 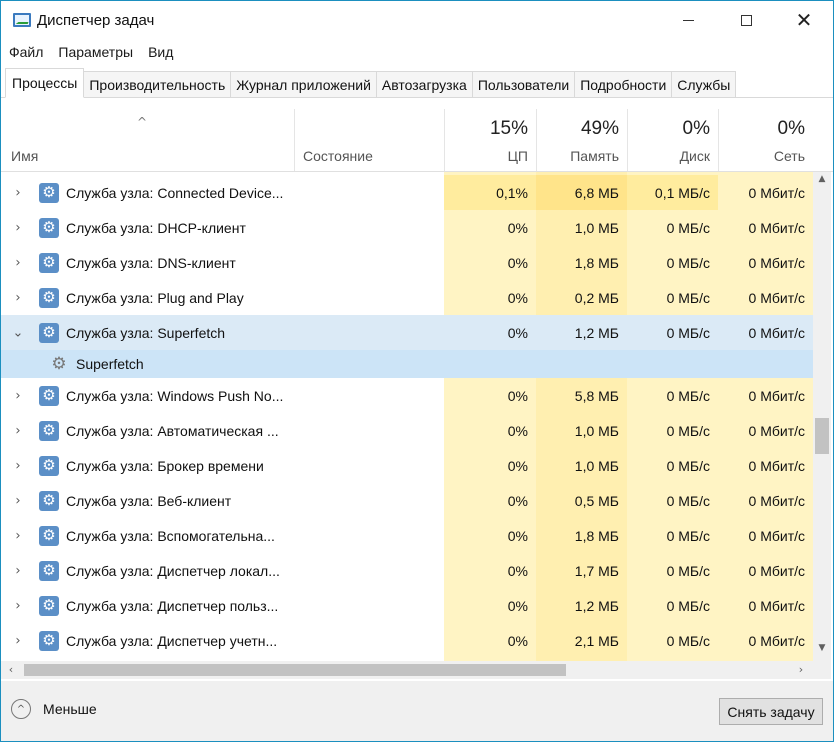 What do you see at coordinates (18, 332) in the screenshot?
I see `chevron-down-icon: ⌄` at bounding box center [18, 332].